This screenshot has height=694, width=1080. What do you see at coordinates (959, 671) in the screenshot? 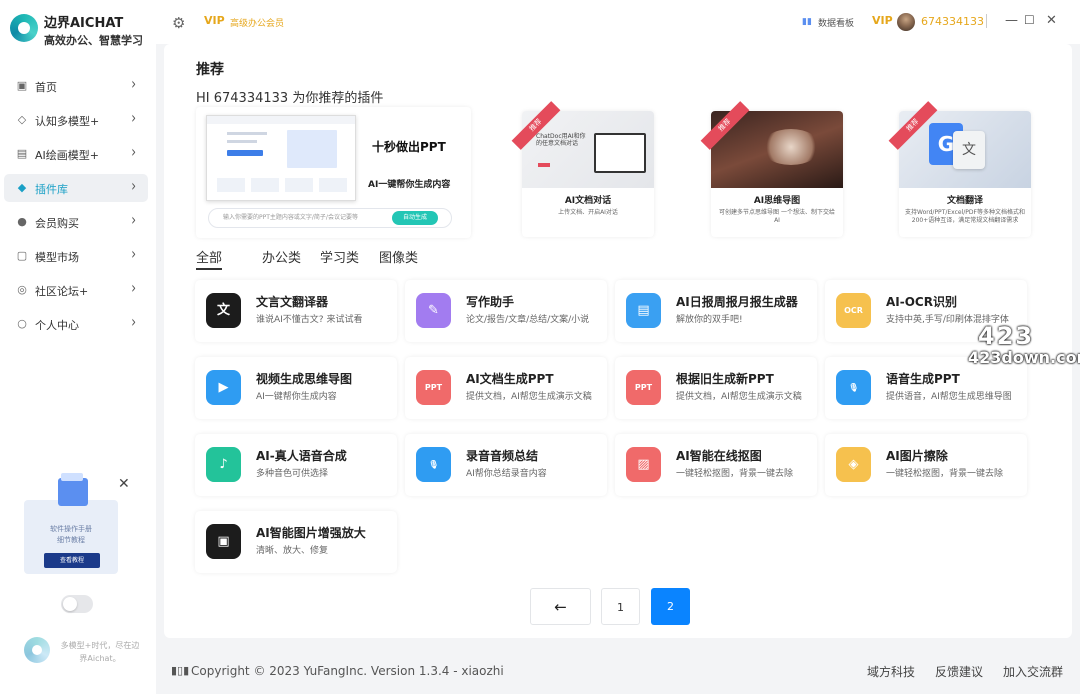
I see `feedback-link: 反馈建议` at bounding box center [959, 671].